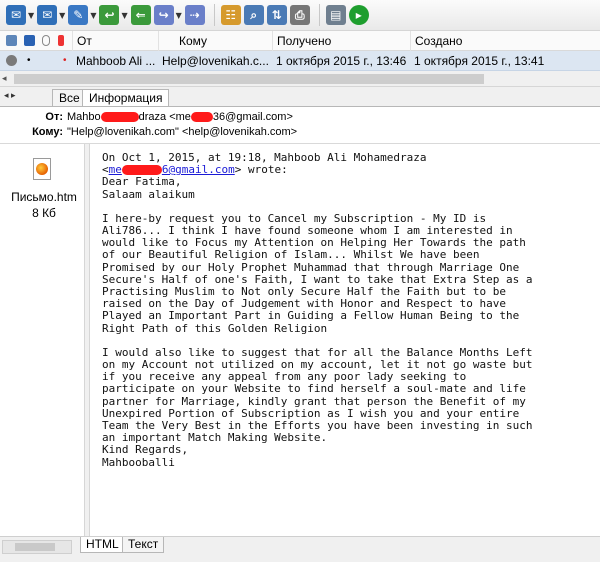 The image size is (600, 562). What do you see at coordinates (87, 340) in the screenshot?
I see `pane-splitter` at bounding box center [87, 340].